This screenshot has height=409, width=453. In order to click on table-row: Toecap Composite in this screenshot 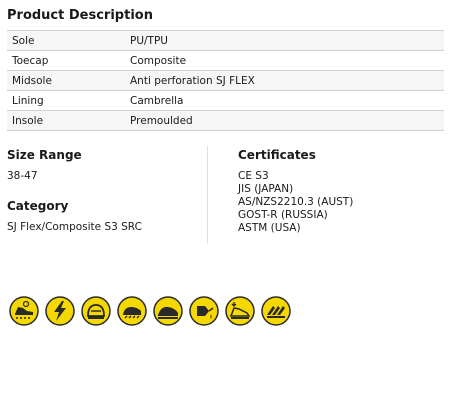, I will do `click(225, 60)`.